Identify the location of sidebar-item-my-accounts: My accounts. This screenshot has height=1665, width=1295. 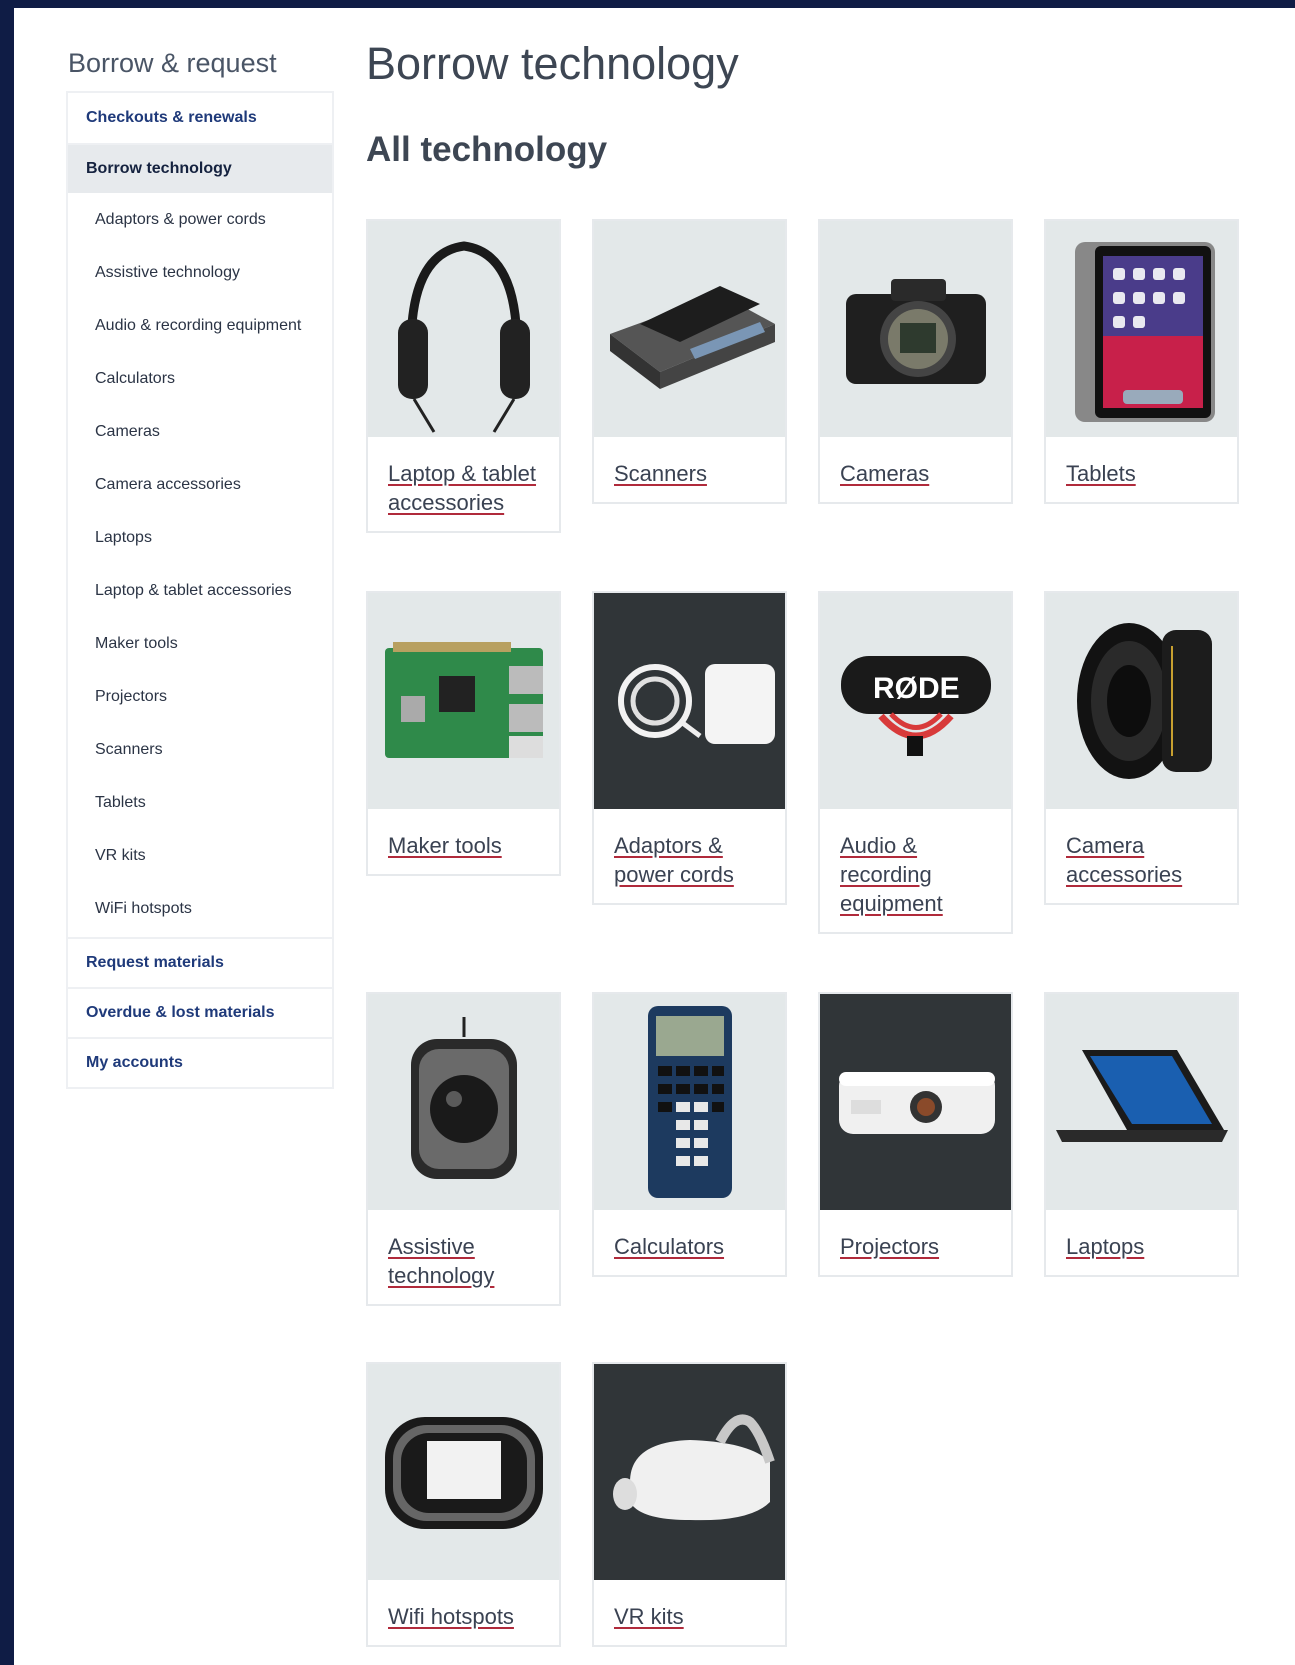
(200, 1062).